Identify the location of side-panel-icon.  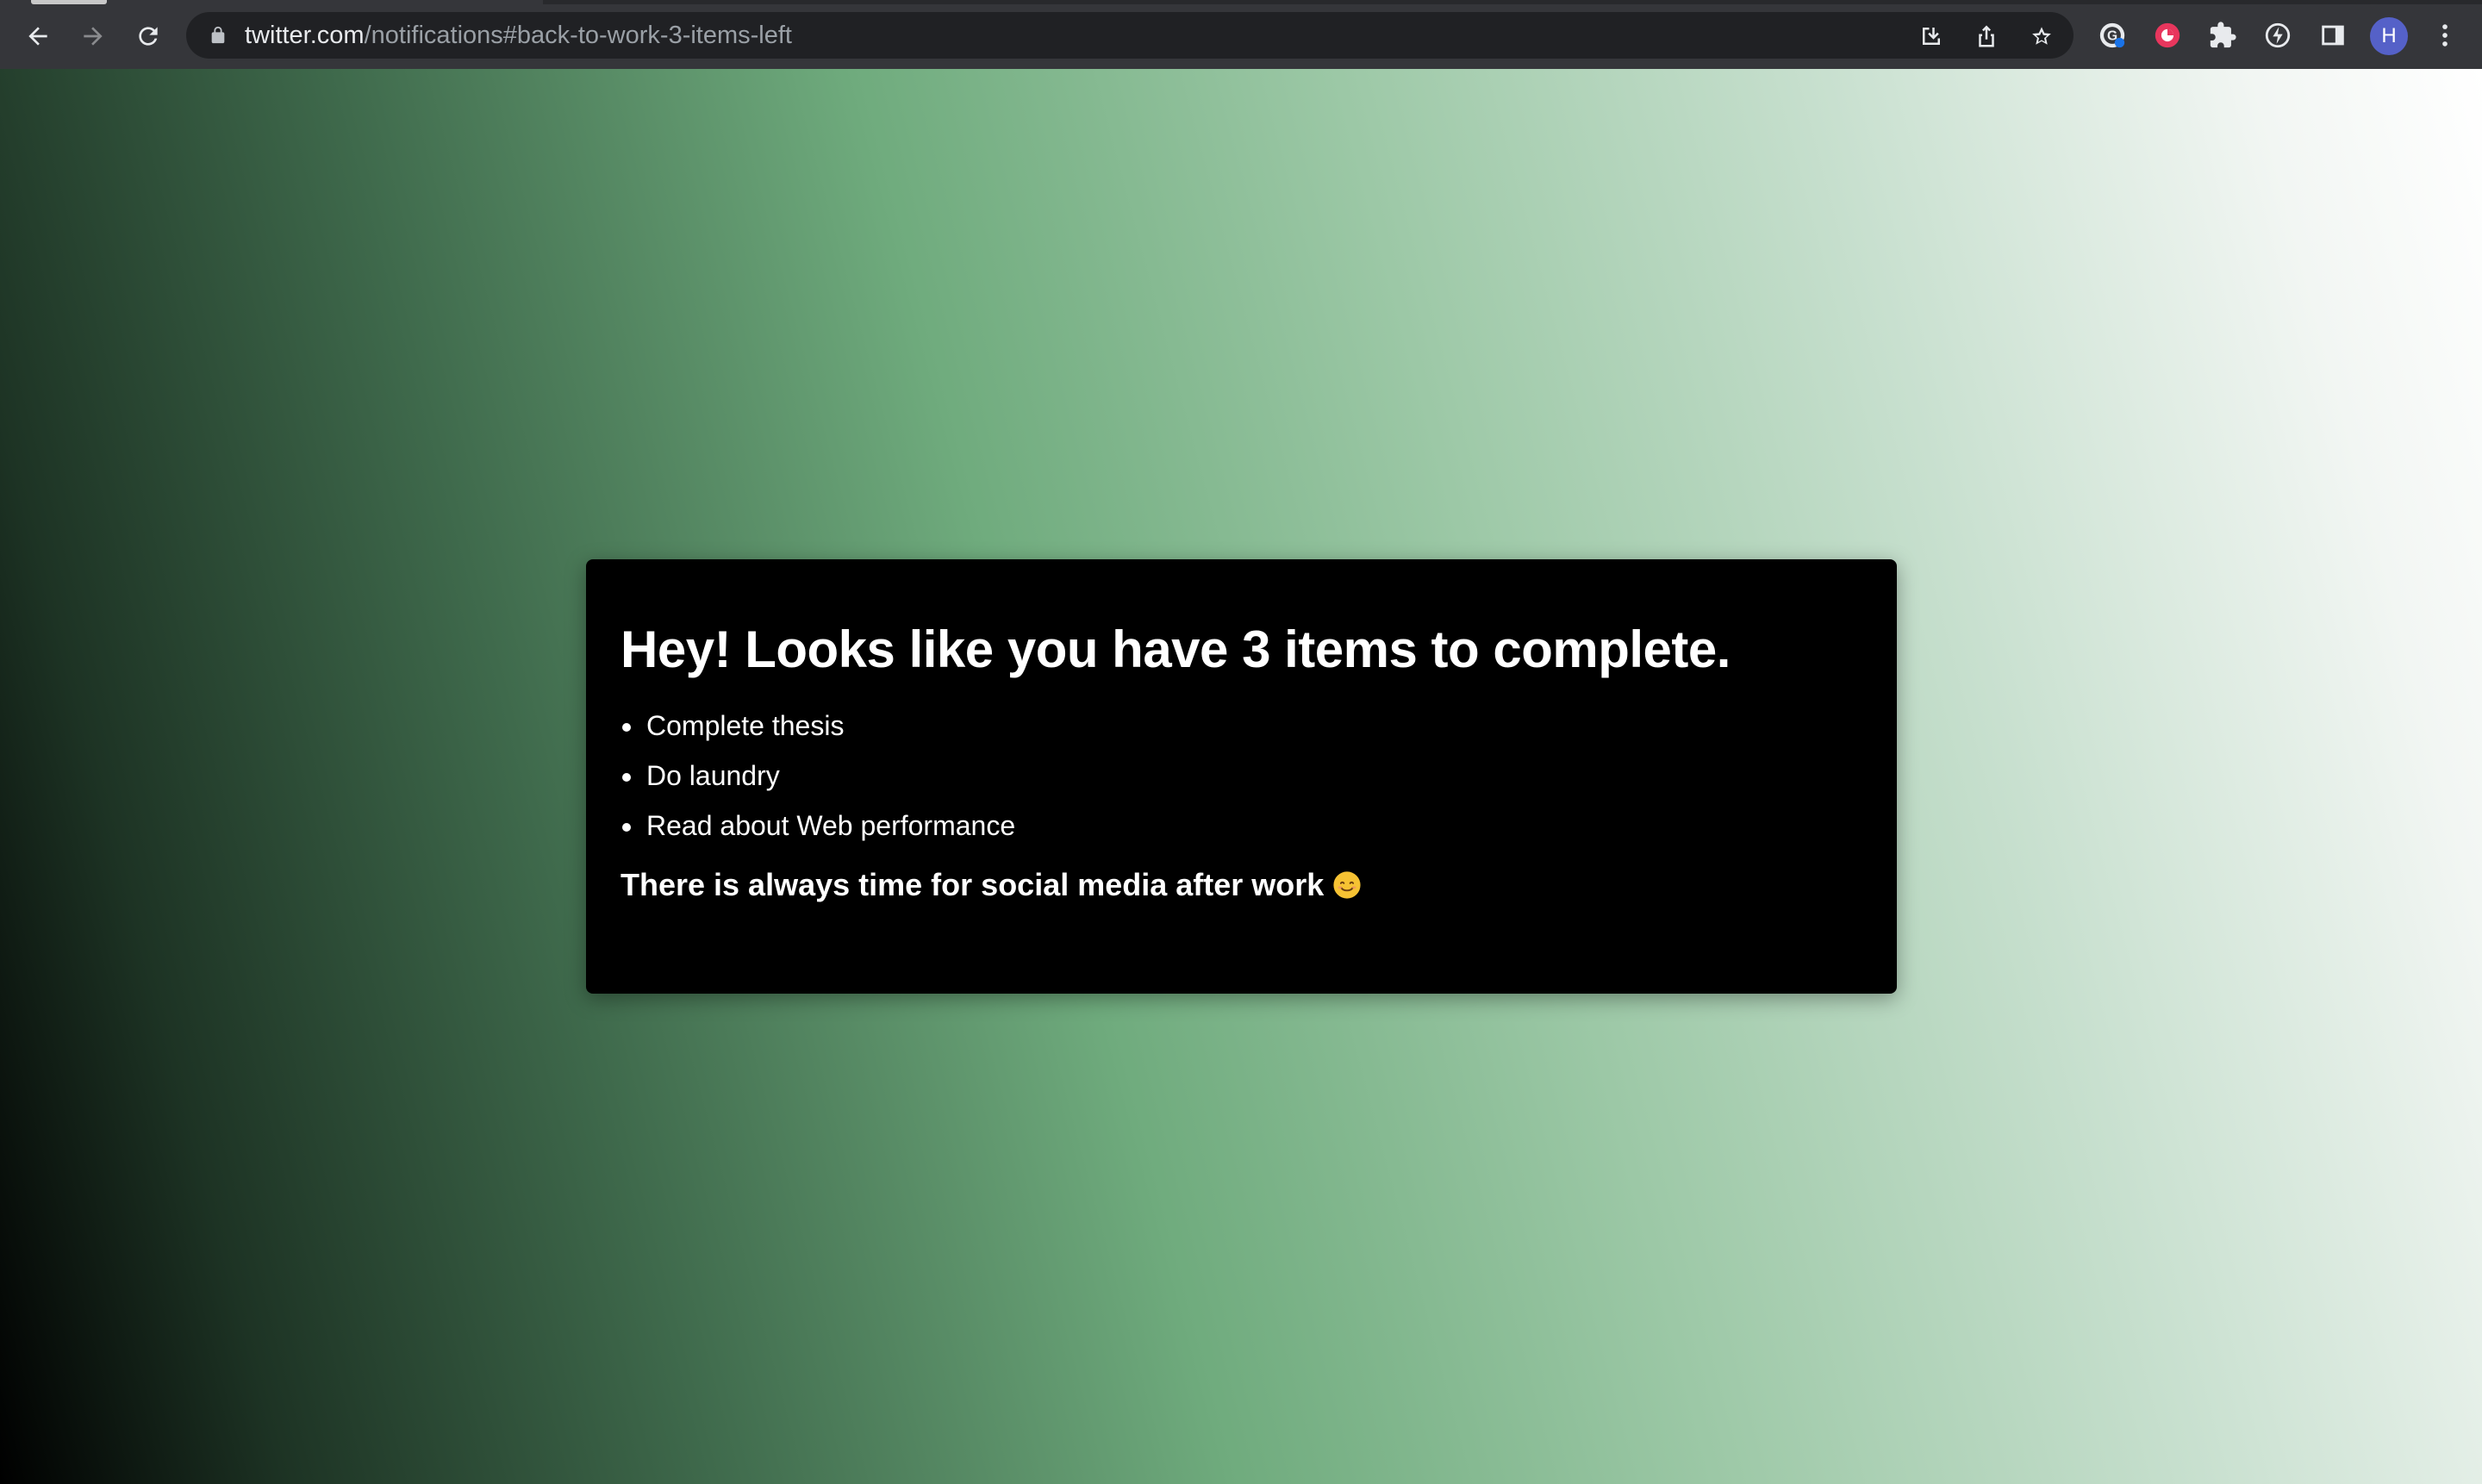
(2333, 35).